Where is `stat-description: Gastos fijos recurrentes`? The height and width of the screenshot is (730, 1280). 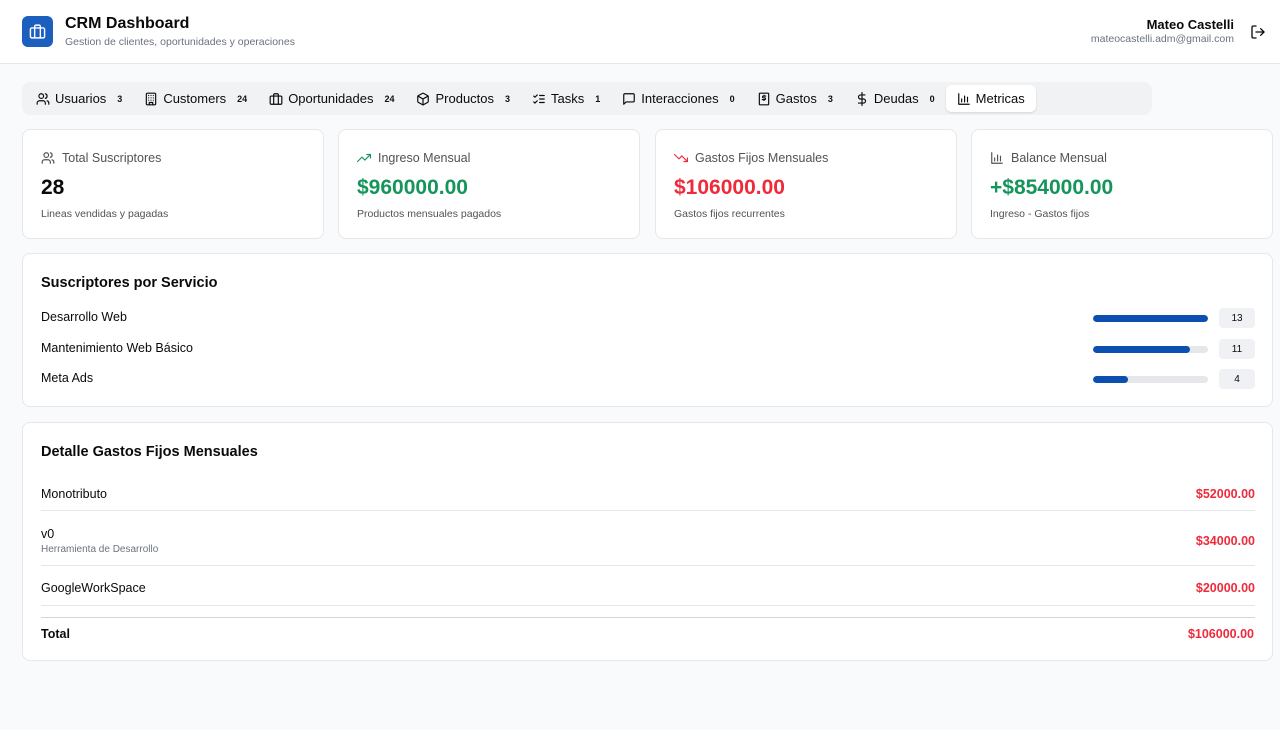 stat-description: Gastos fijos recurrentes is located at coordinates (729, 214).